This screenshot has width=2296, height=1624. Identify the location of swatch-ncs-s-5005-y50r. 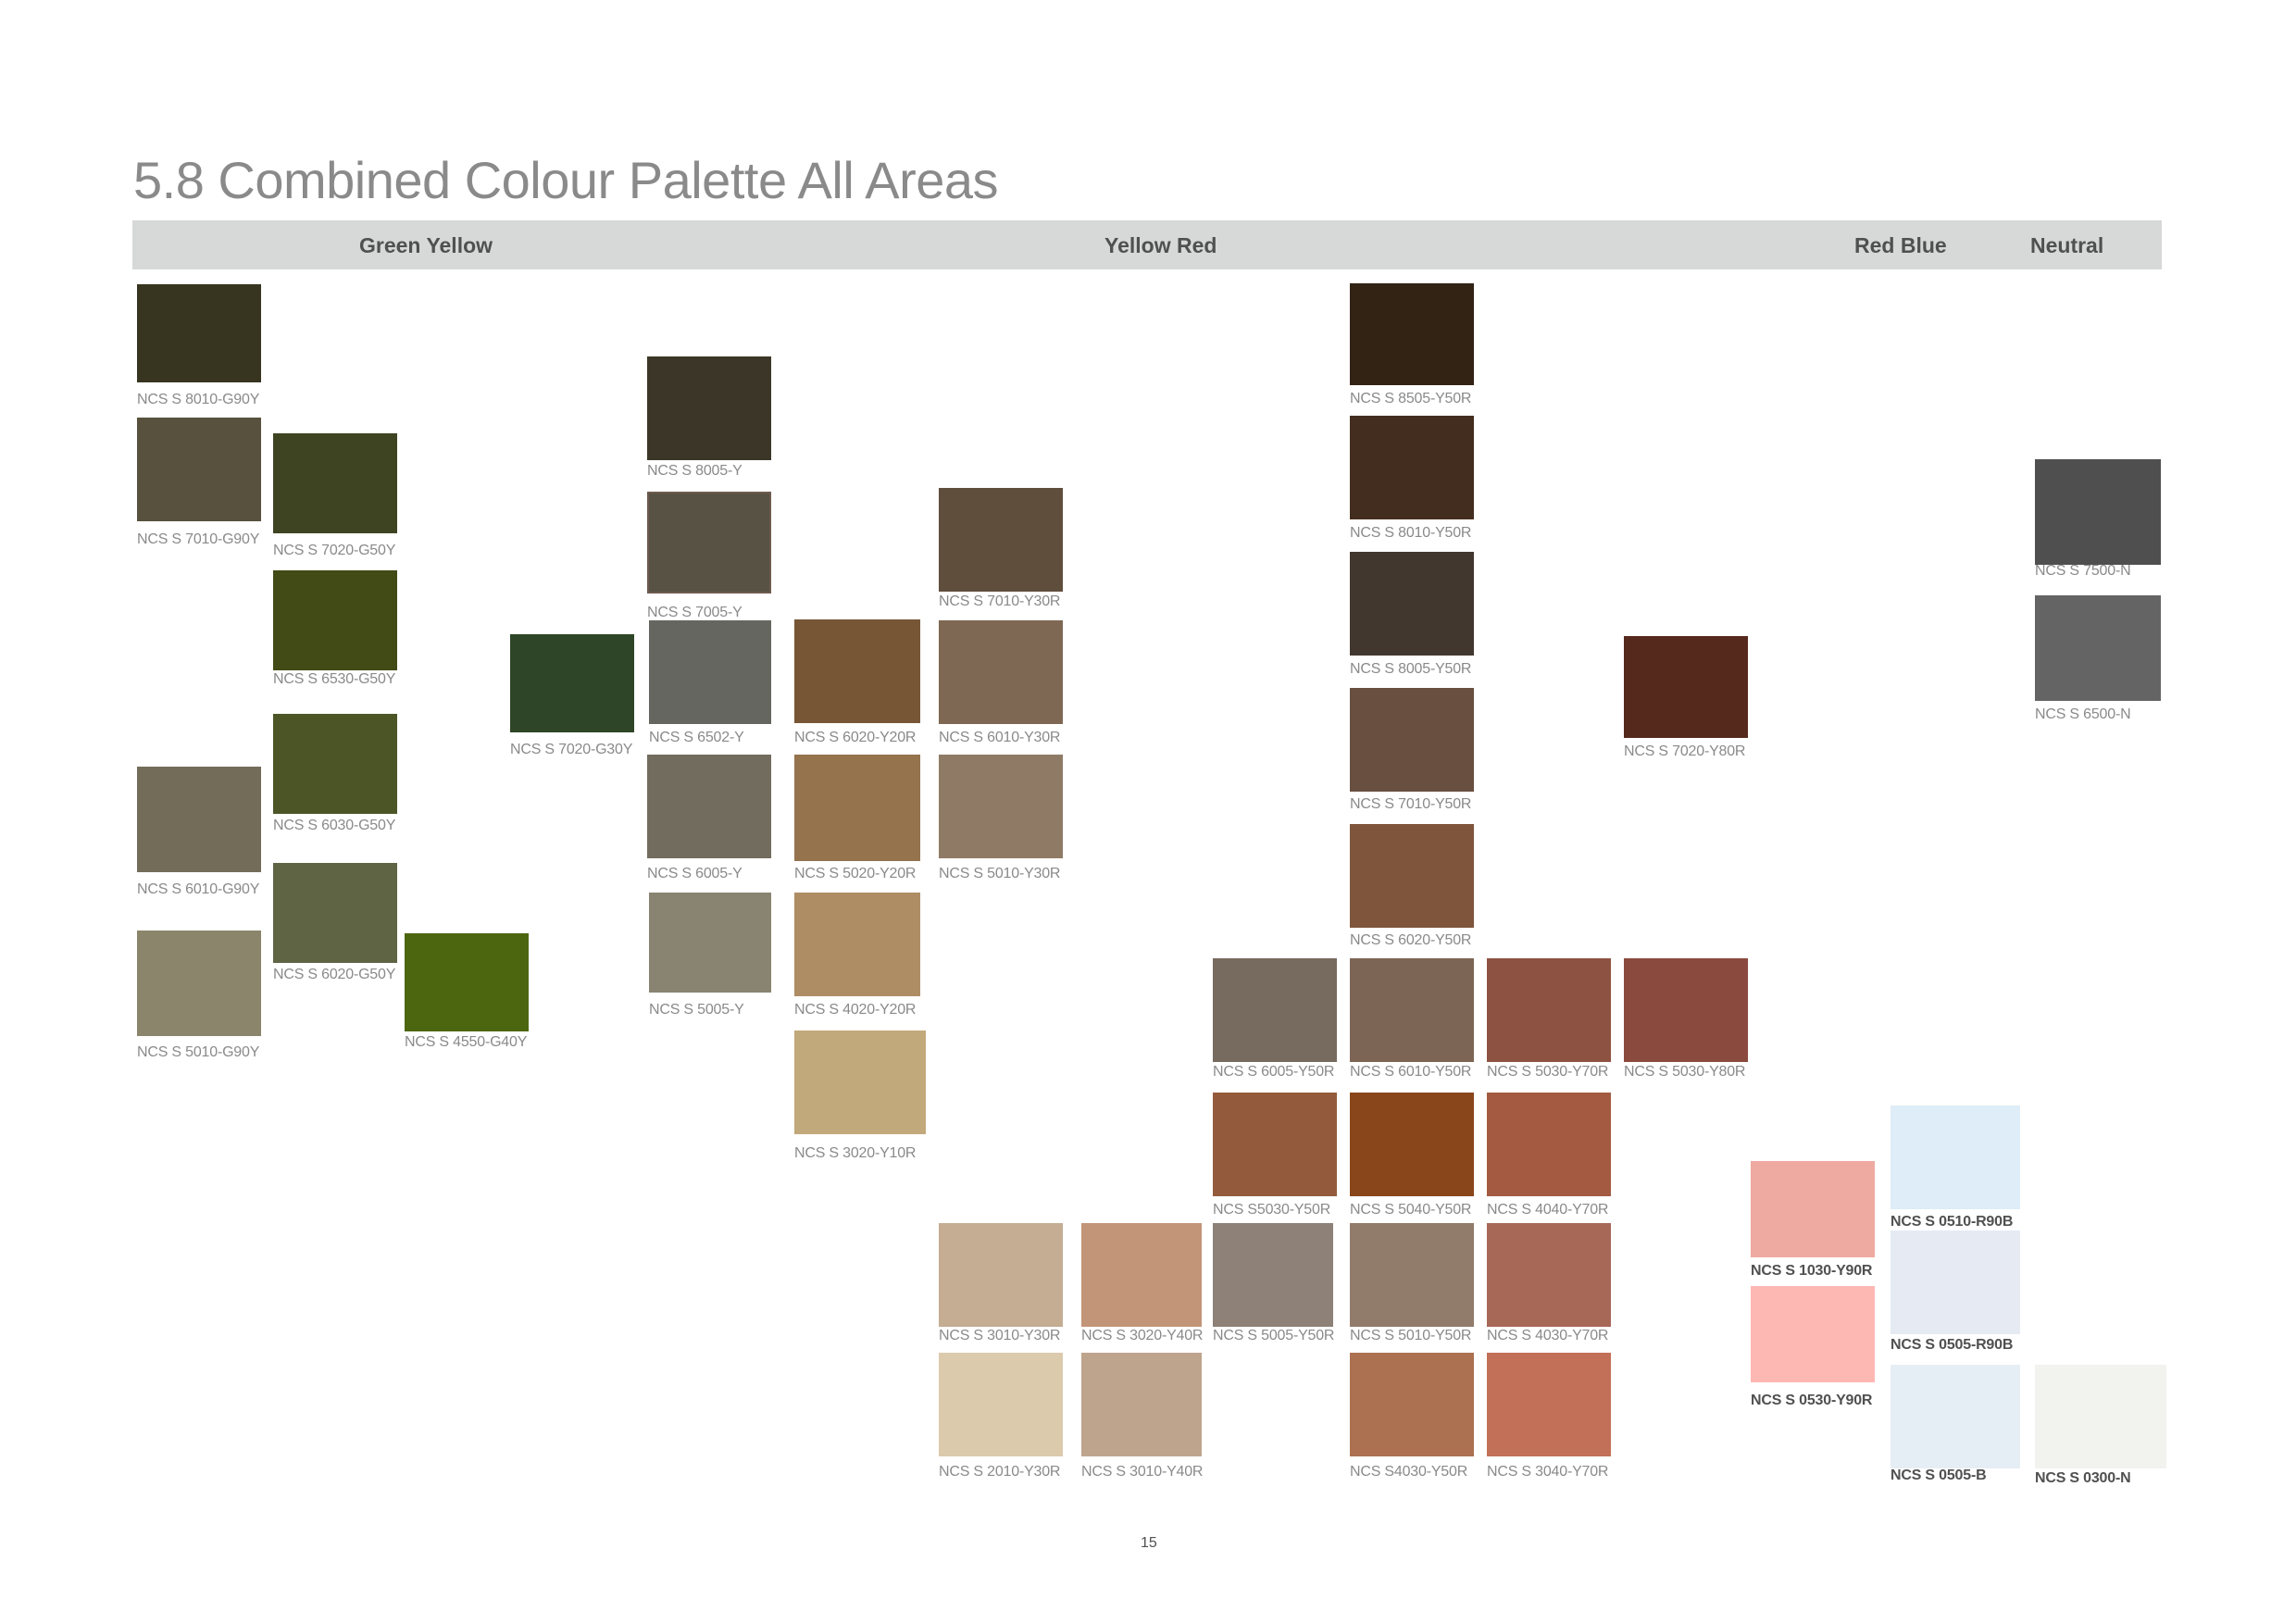
(1273, 1275).